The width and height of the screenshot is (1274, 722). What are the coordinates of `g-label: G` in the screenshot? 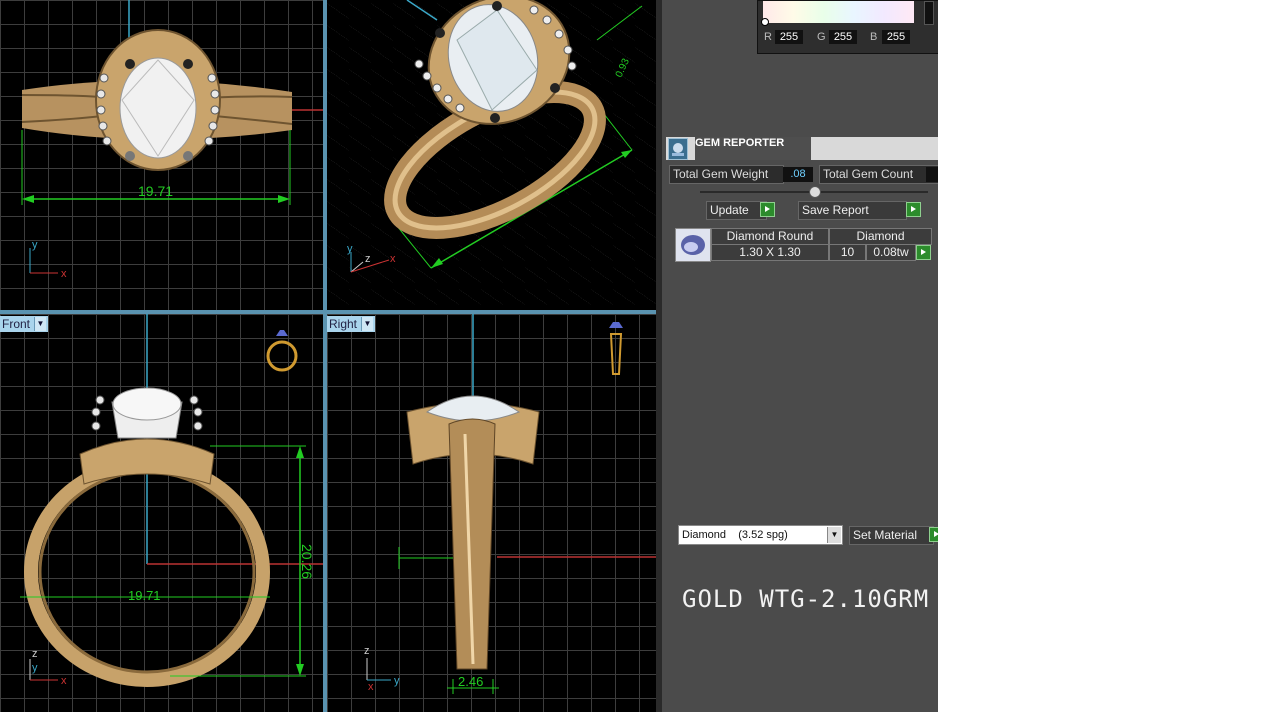 It's located at (821, 37).